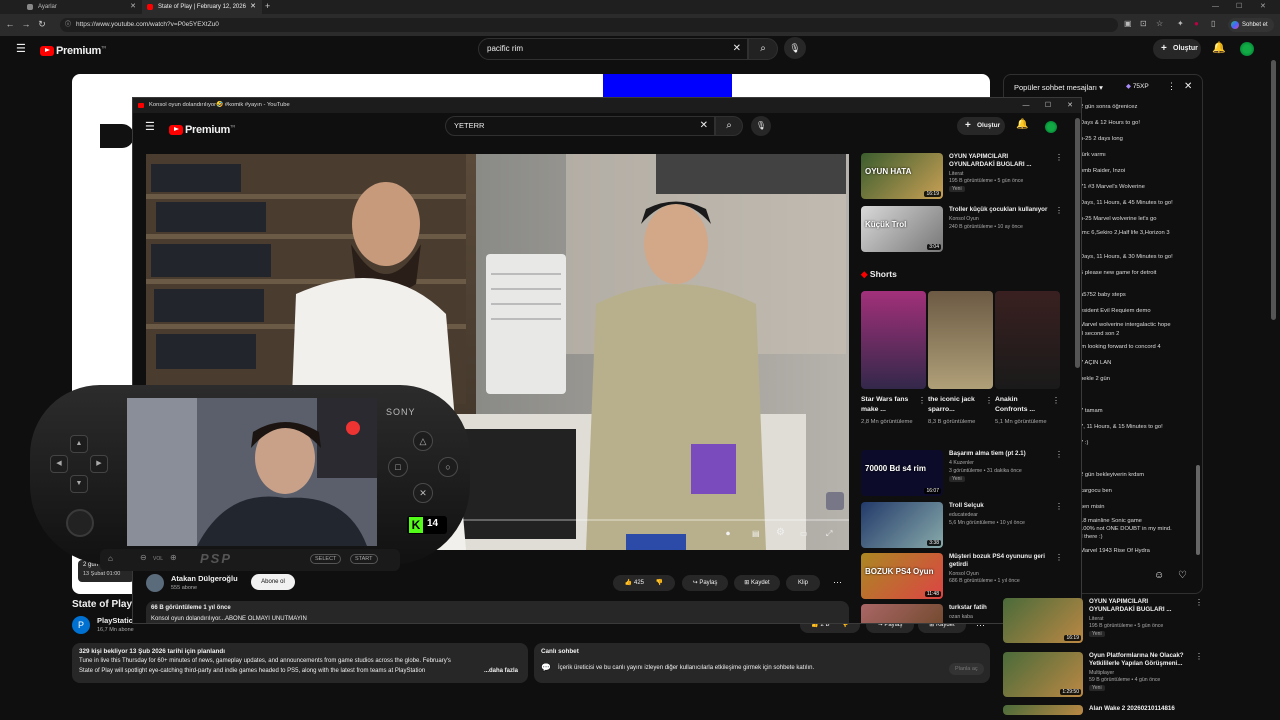 Image resolution: width=1280 pixels, height=720 pixels. I want to click on playstation-avatar-icon: P, so click(81, 625).